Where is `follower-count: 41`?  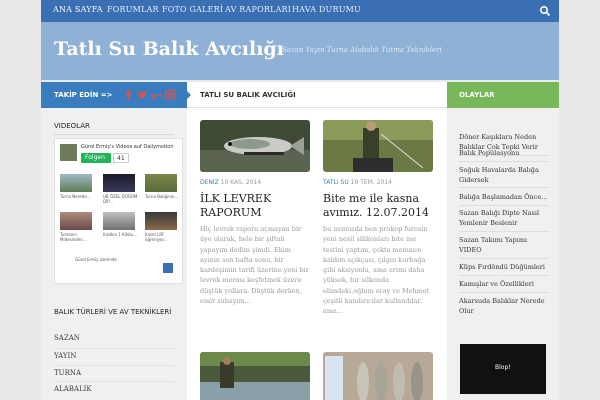 follower-count: 41 is located at coordinates (121, 158).